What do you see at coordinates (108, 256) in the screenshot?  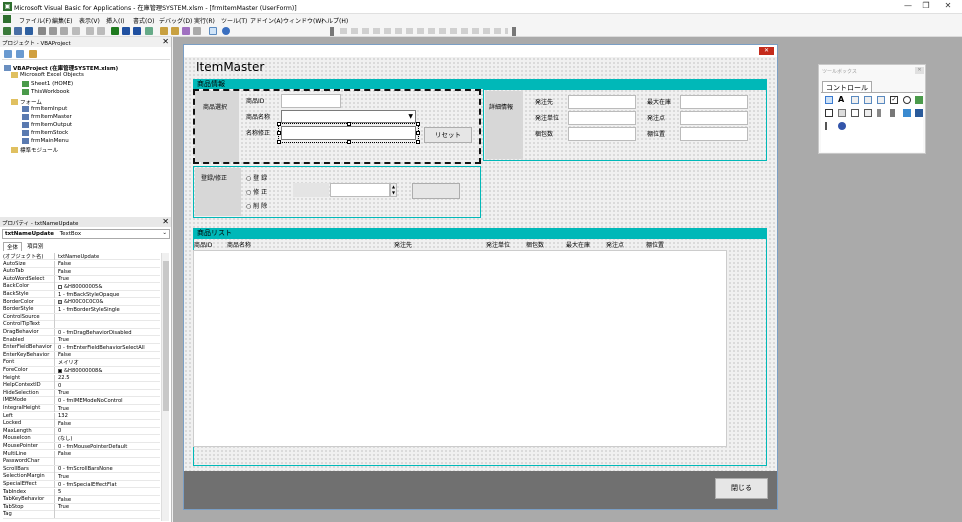 I see `property-value: txtNameUpdate` at bounding box center [108, 256].